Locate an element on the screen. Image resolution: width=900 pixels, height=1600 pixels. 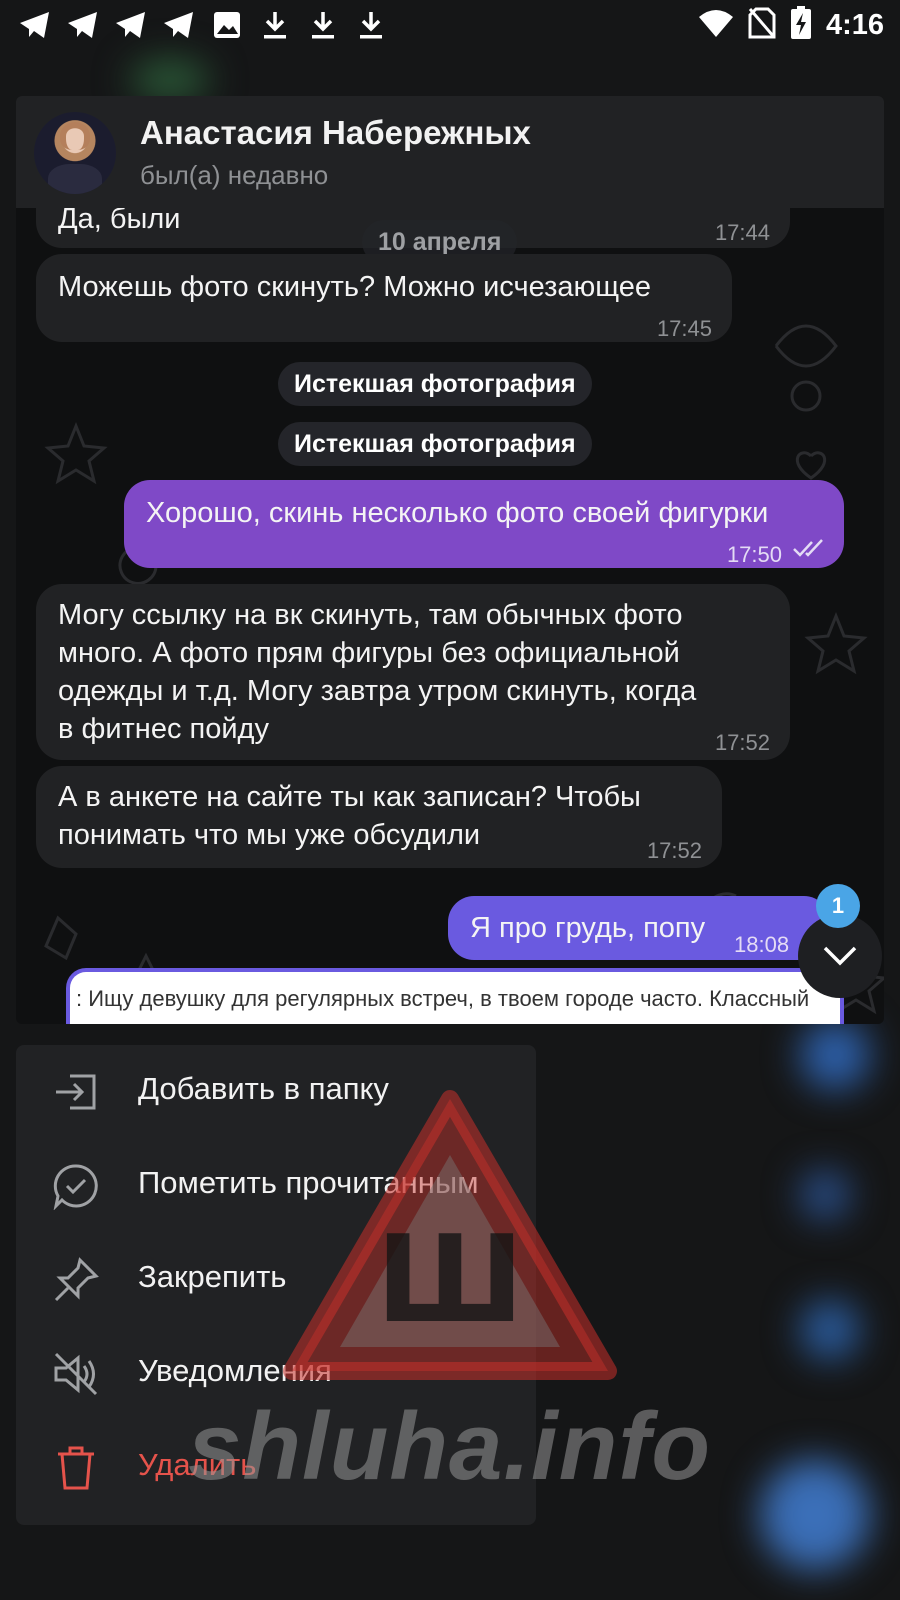
message-outgoing: Я про грудь, попу 18:08 is located at coordinates (639, 928).